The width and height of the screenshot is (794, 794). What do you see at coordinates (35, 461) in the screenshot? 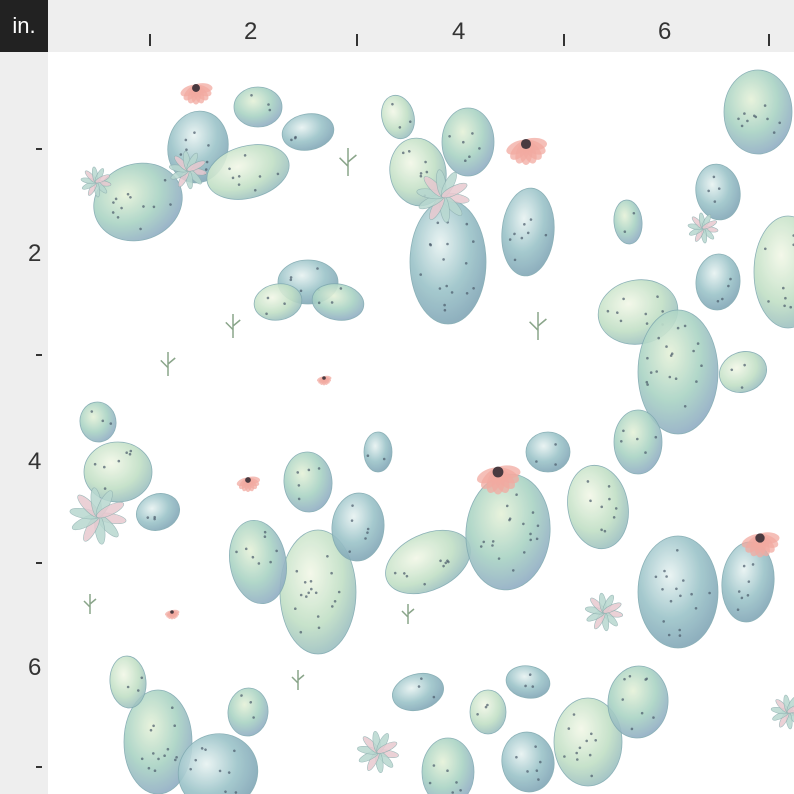
I see `left-ruler-label-4: 4` at bounding box center [35, 461].